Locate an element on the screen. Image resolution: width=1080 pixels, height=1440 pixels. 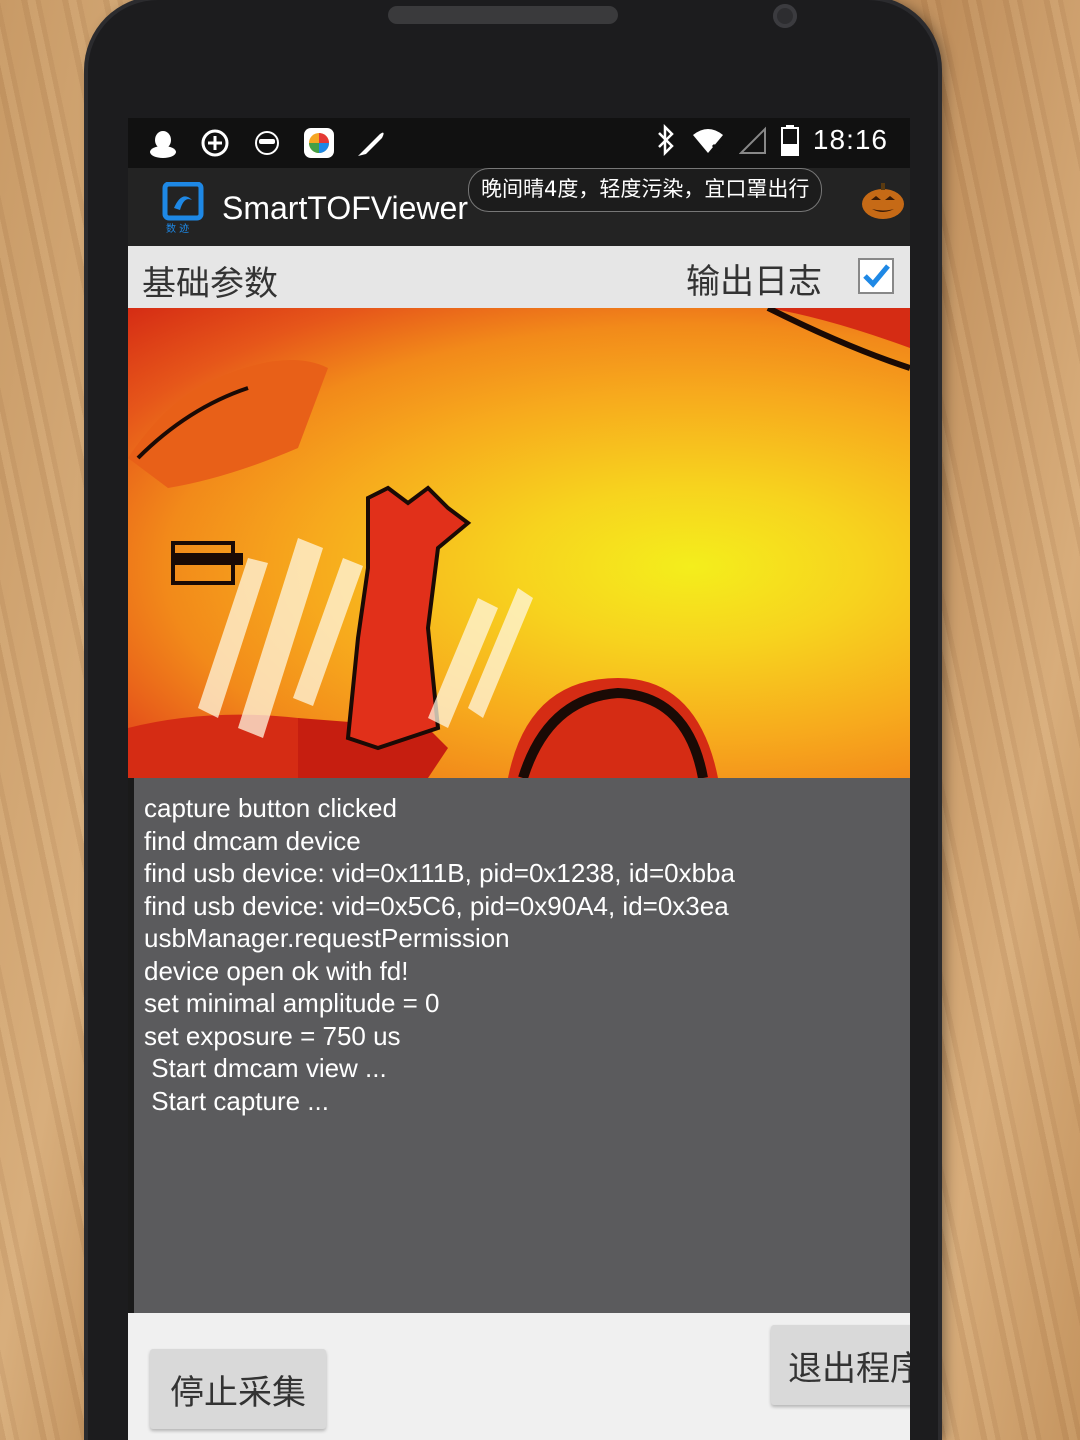
log-line: set minimal amplitude = 0 is located at coordinates (292, 1003).